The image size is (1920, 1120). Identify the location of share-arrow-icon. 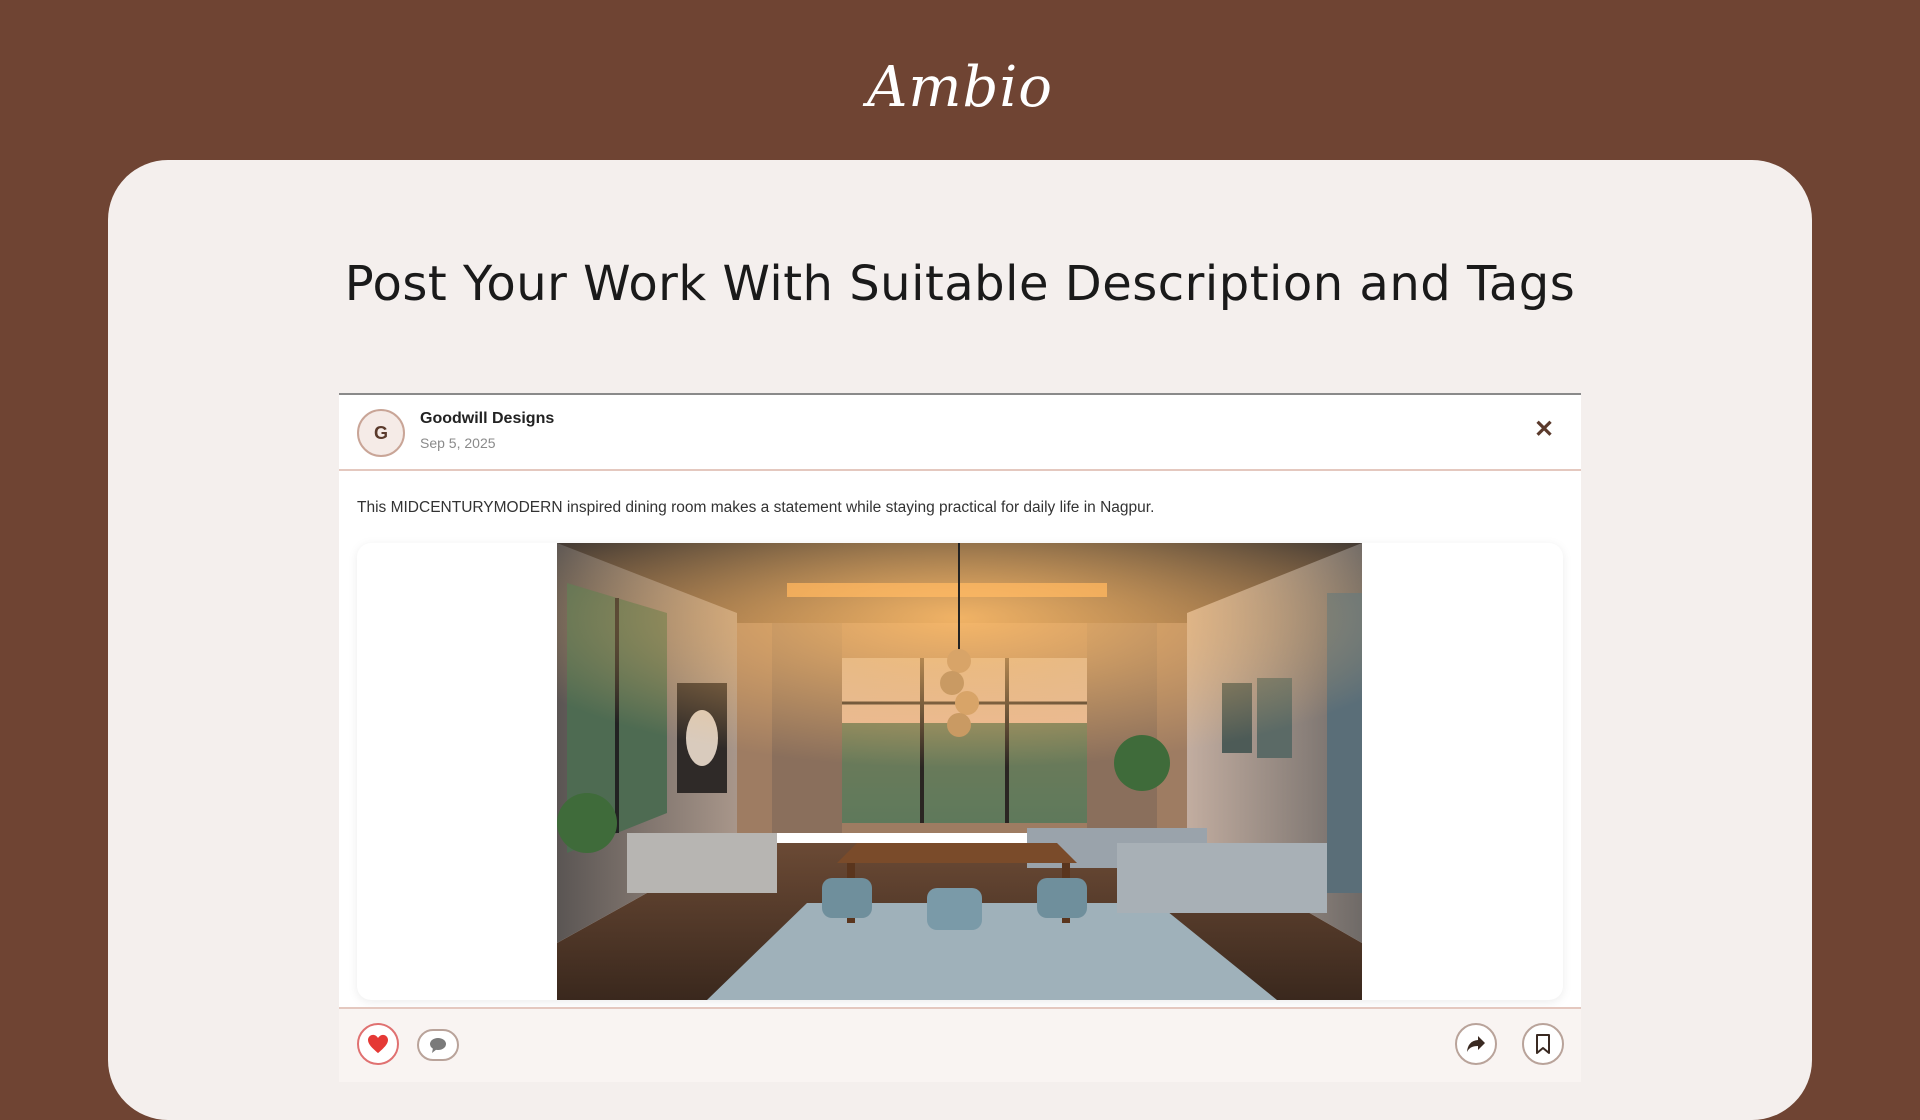
(1476, 1044).